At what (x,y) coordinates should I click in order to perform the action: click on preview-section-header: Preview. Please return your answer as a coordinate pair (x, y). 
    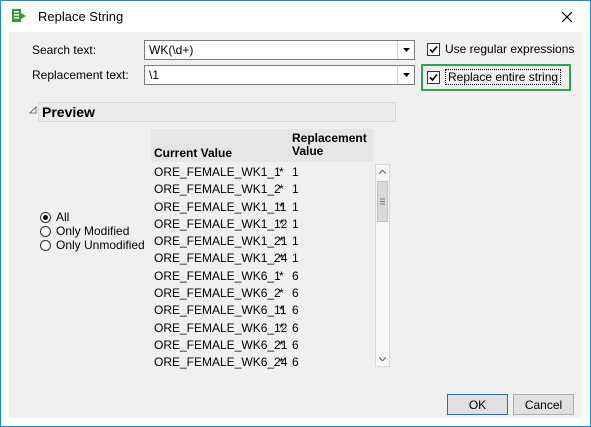
    Looking at the image, I should click on (217, 112).